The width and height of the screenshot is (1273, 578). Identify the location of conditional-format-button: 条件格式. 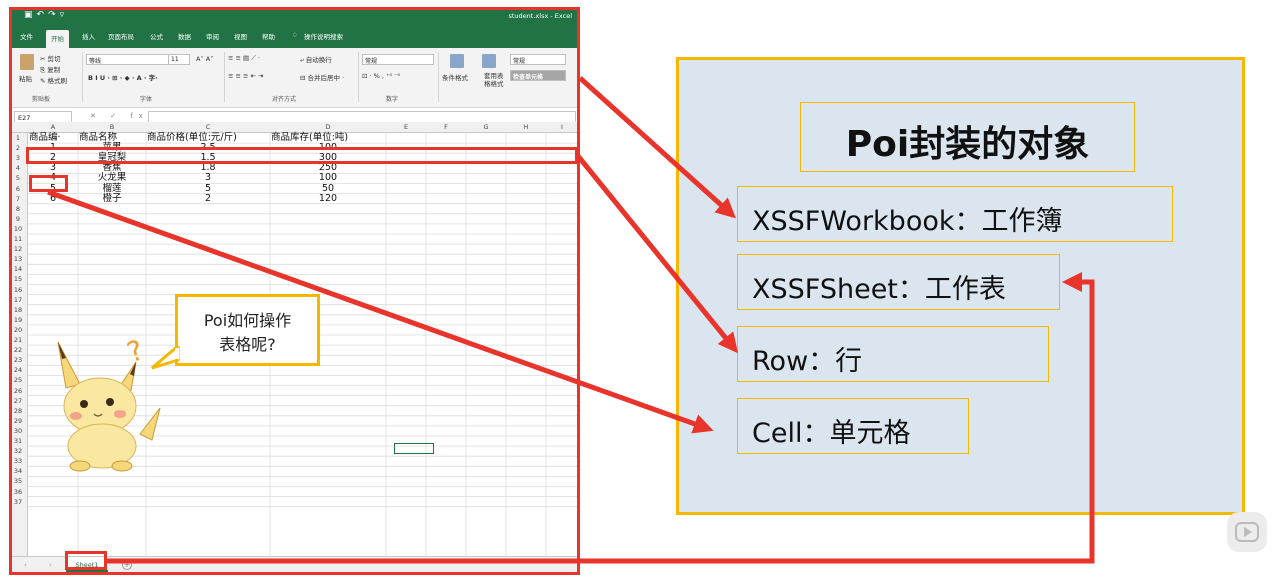
(455, 77).